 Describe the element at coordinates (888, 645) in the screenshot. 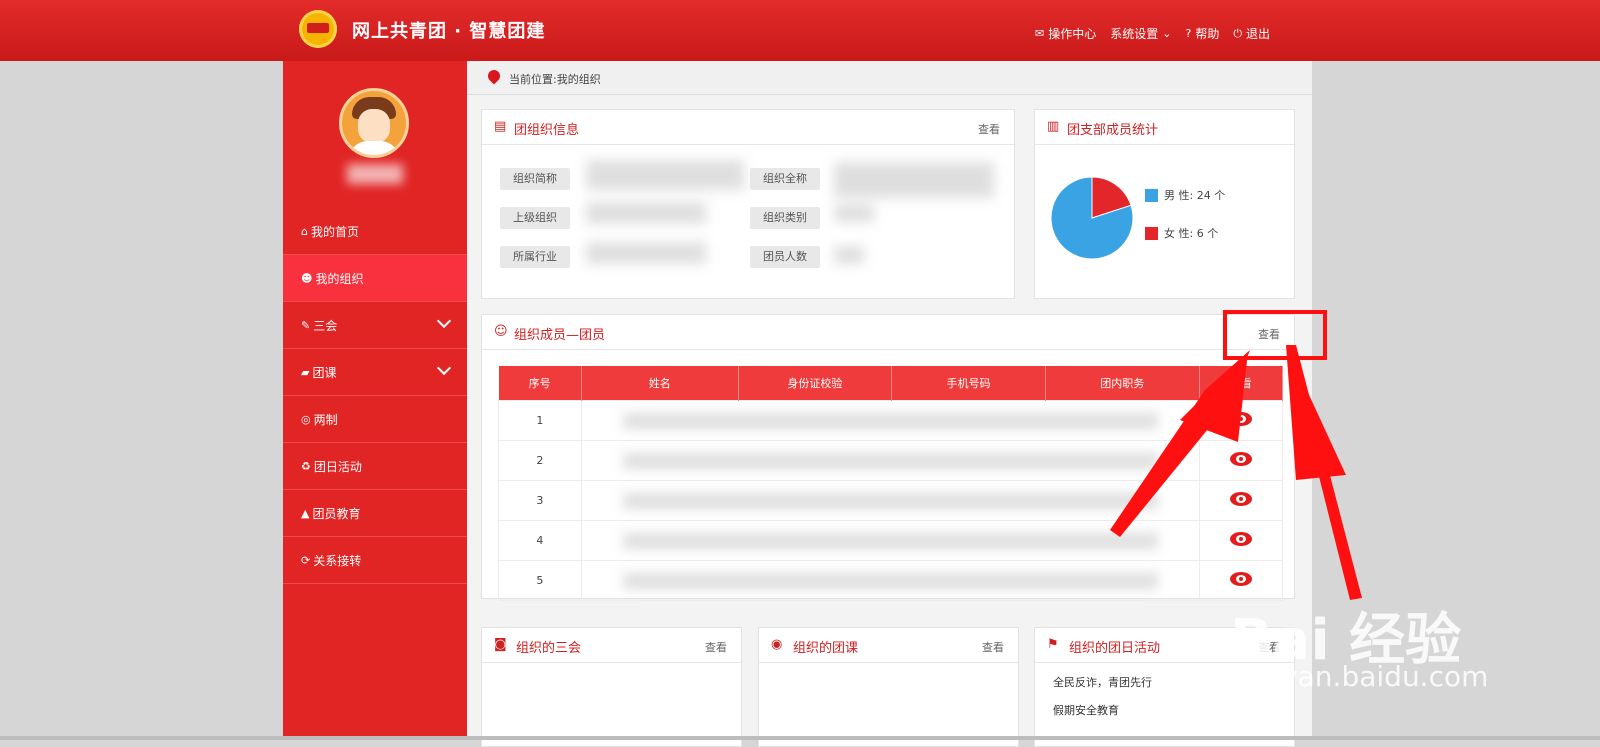

I see `panel-header: ◉ 组织的团课 查看` at that location.